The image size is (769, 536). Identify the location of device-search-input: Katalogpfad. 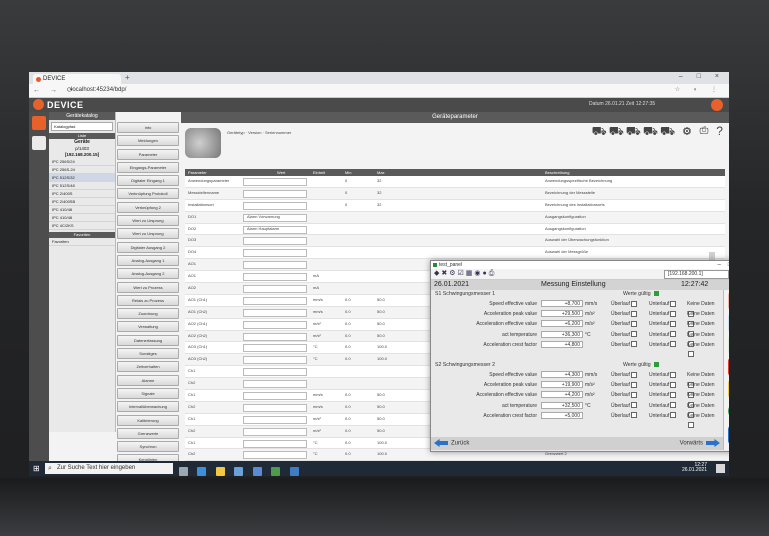
(82, 126).